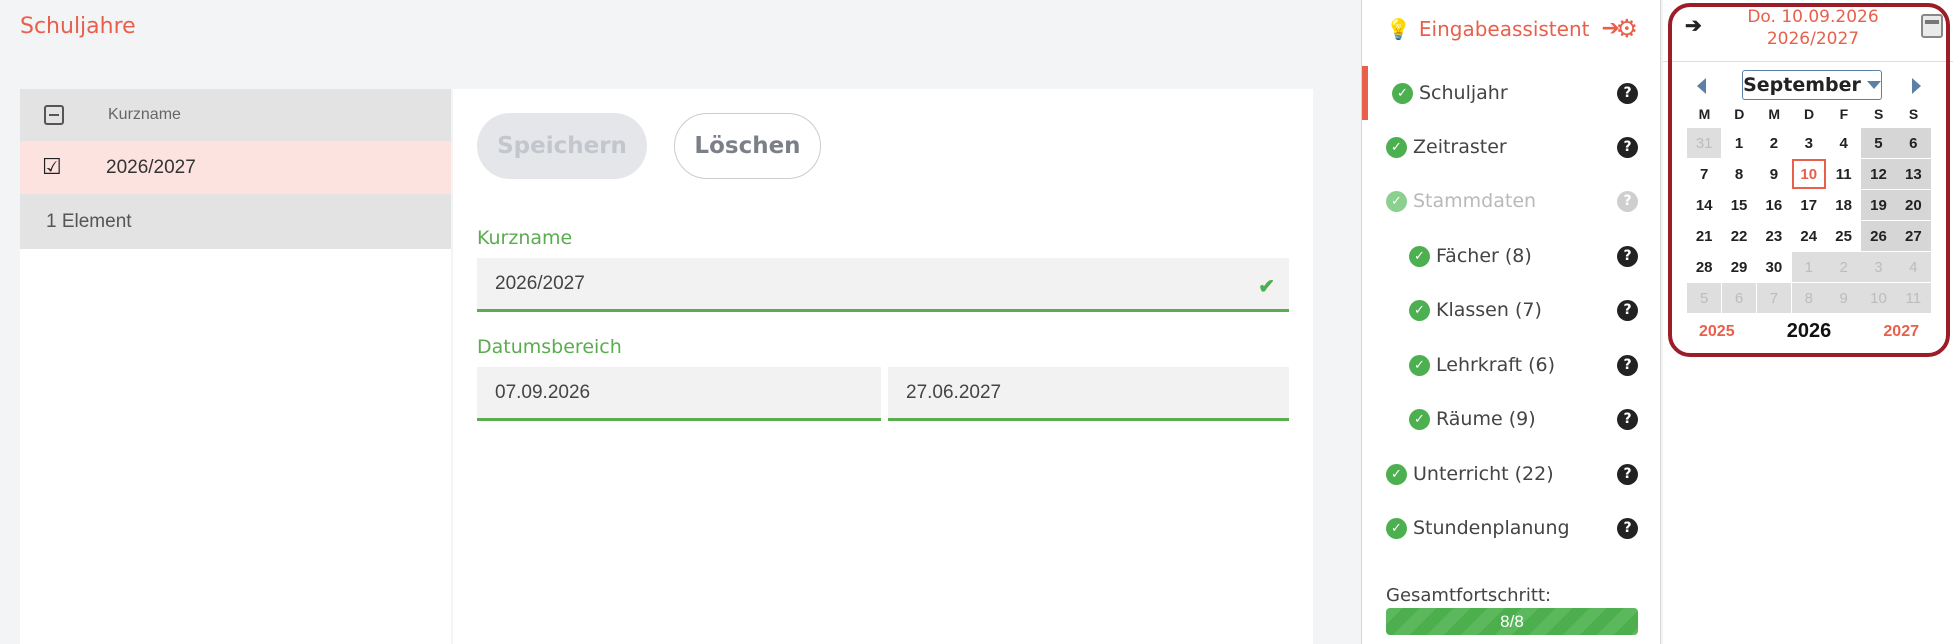 This screenshot has width=1953, height=644. What do you see at coordinates (747, 146) in the screenshot?
I see `delete-button: Löschen` at bounding box center [747, 146].